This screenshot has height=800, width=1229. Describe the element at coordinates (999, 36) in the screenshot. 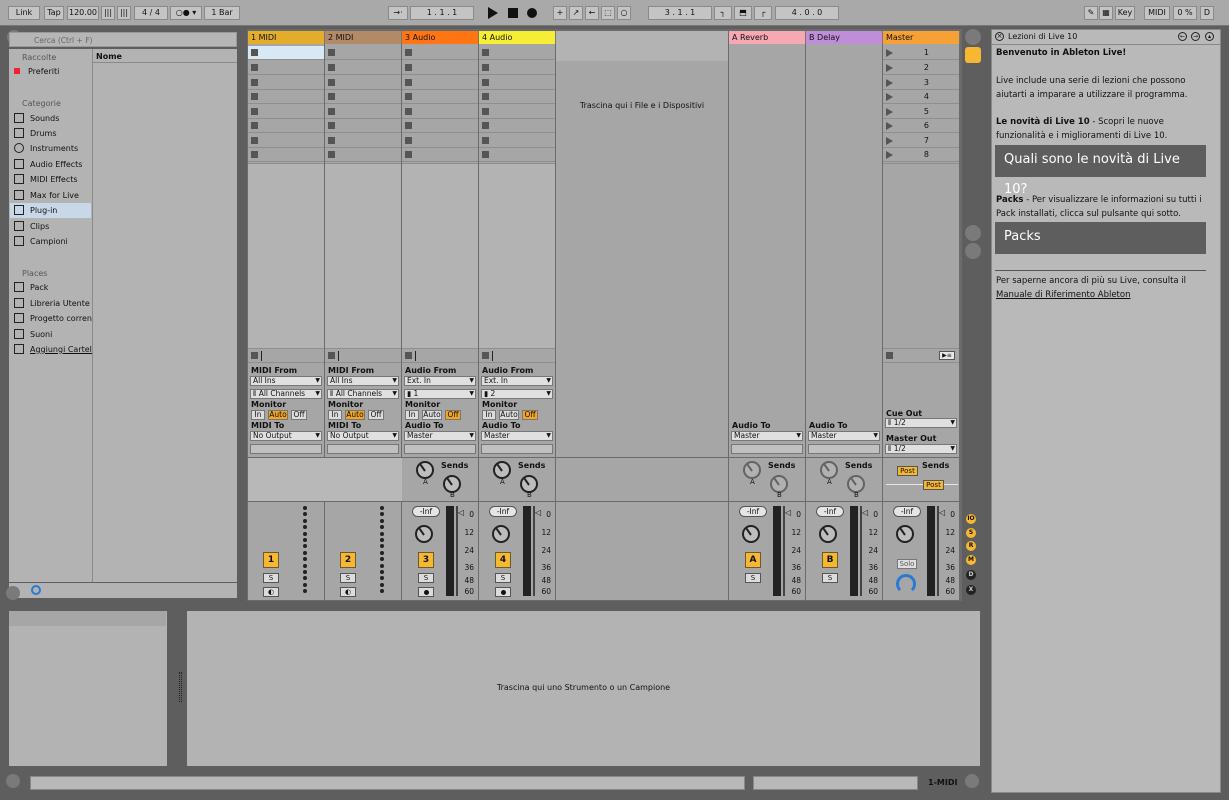

I see `close-icon: ×` at that location.